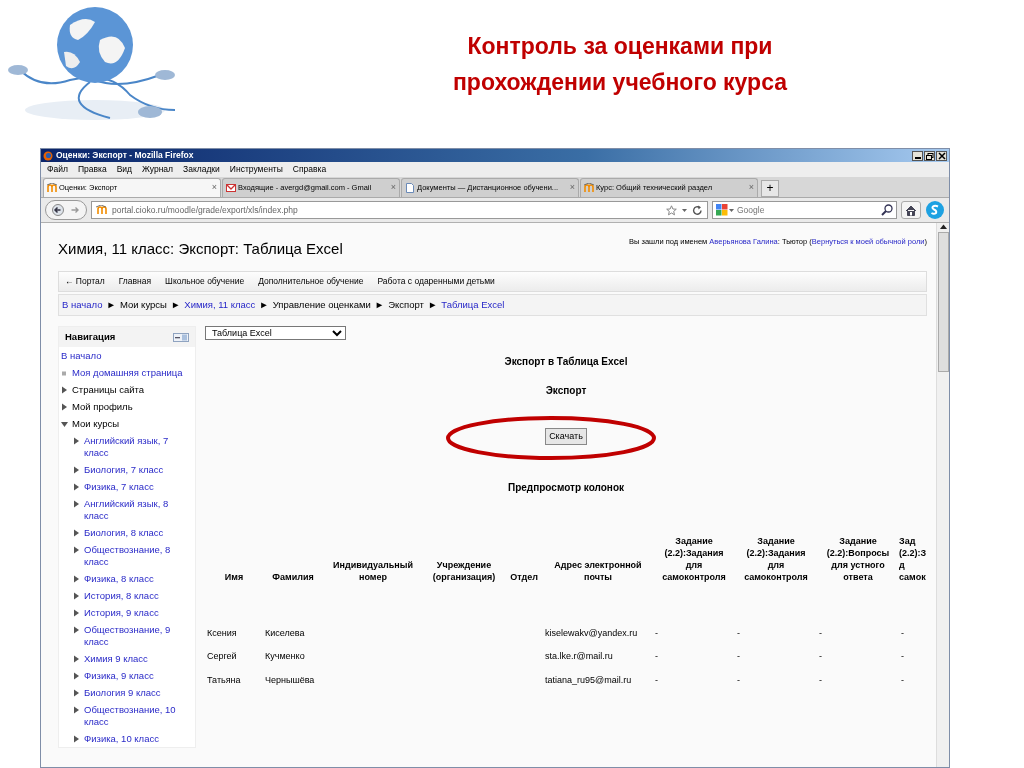  I want to click on menu-item: Школьное обучение, so click(205, 281).